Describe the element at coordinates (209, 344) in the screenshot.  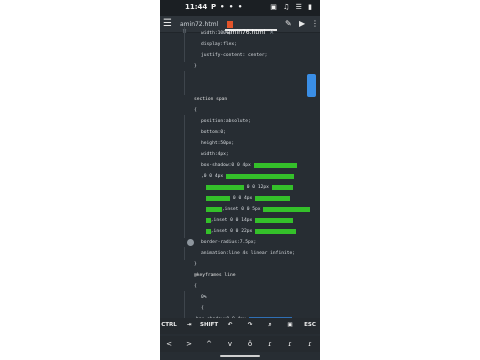
I see `up-arrow-icon: ^` at that location.